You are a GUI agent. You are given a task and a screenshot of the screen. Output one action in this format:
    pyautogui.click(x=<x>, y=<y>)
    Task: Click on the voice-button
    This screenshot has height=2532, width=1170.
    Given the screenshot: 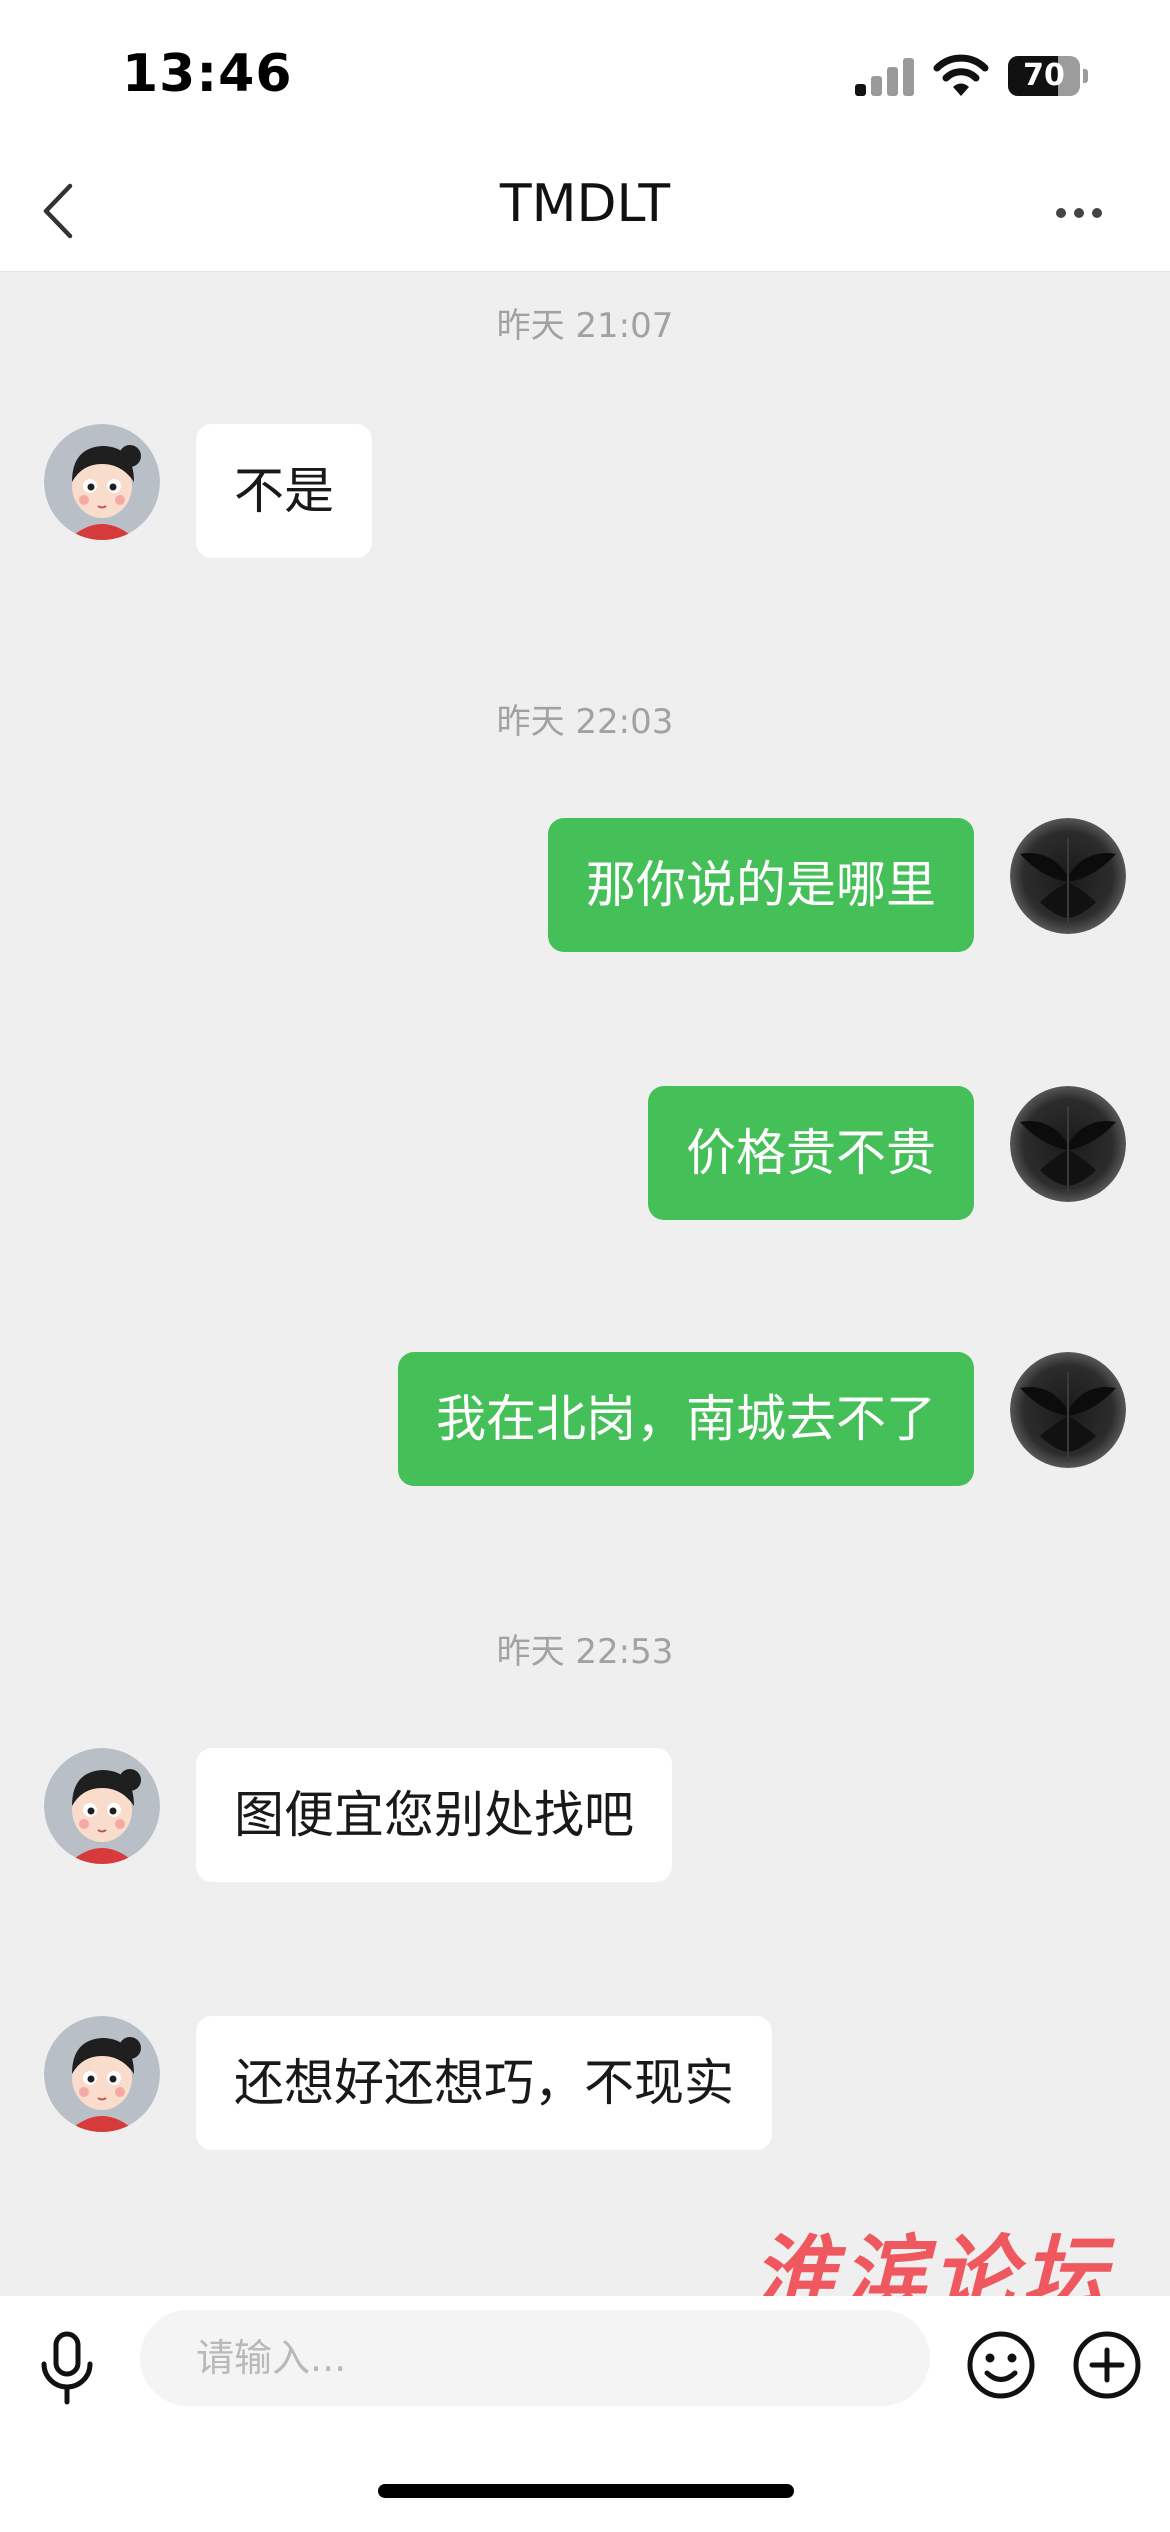 What is the action you would take?
    pyautogui.click(x=67, y=2368)
    